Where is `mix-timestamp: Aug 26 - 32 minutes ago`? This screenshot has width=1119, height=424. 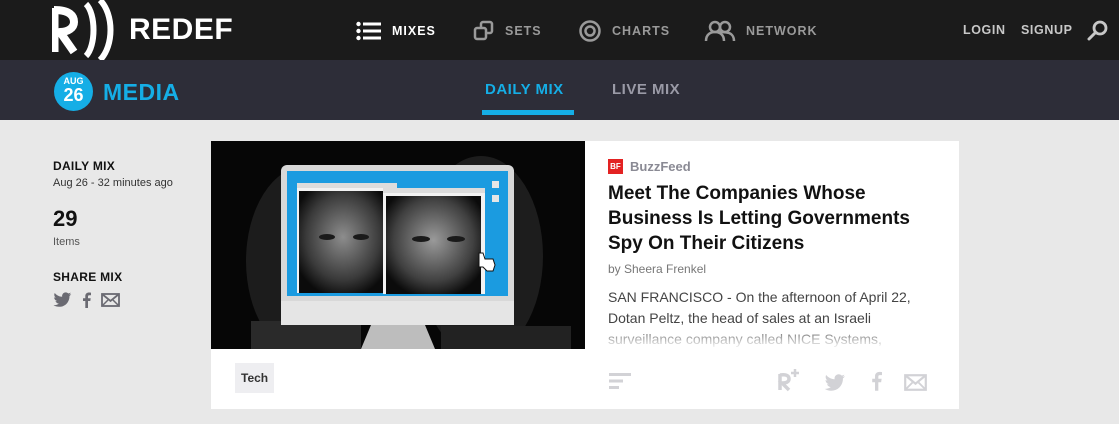
mix-timestamp: Aug 26 - 32 minutes ago is located at coordinates (113, 183).